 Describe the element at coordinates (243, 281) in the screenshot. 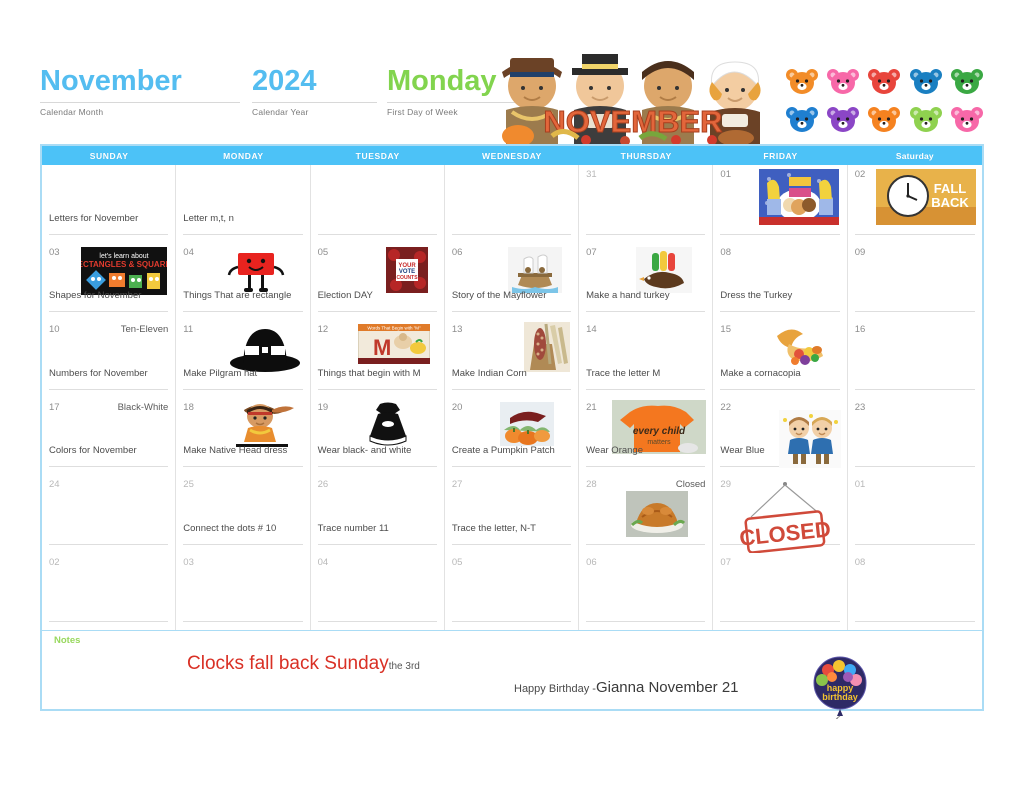

I see `calendar-day-cell: 04 Things That are rectangle` at that location.